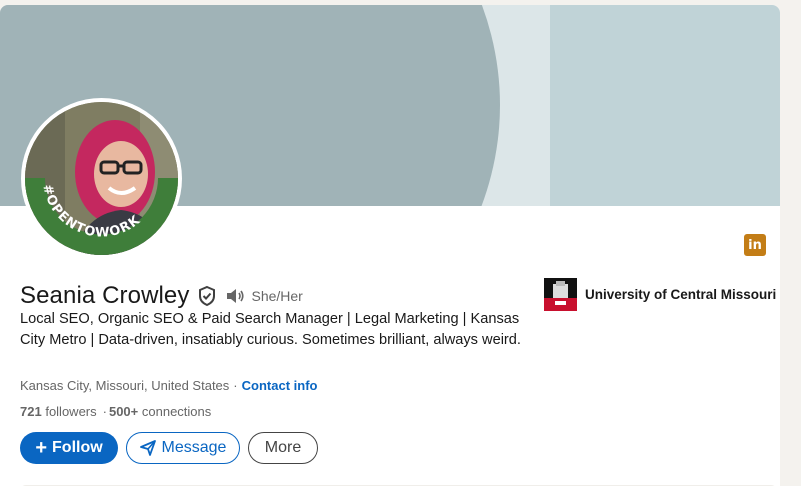 Image resolution: width=801 pixels, height=486 pixels. I want to click on name-row: Seania Crowley She/Her, so click(161, 296).